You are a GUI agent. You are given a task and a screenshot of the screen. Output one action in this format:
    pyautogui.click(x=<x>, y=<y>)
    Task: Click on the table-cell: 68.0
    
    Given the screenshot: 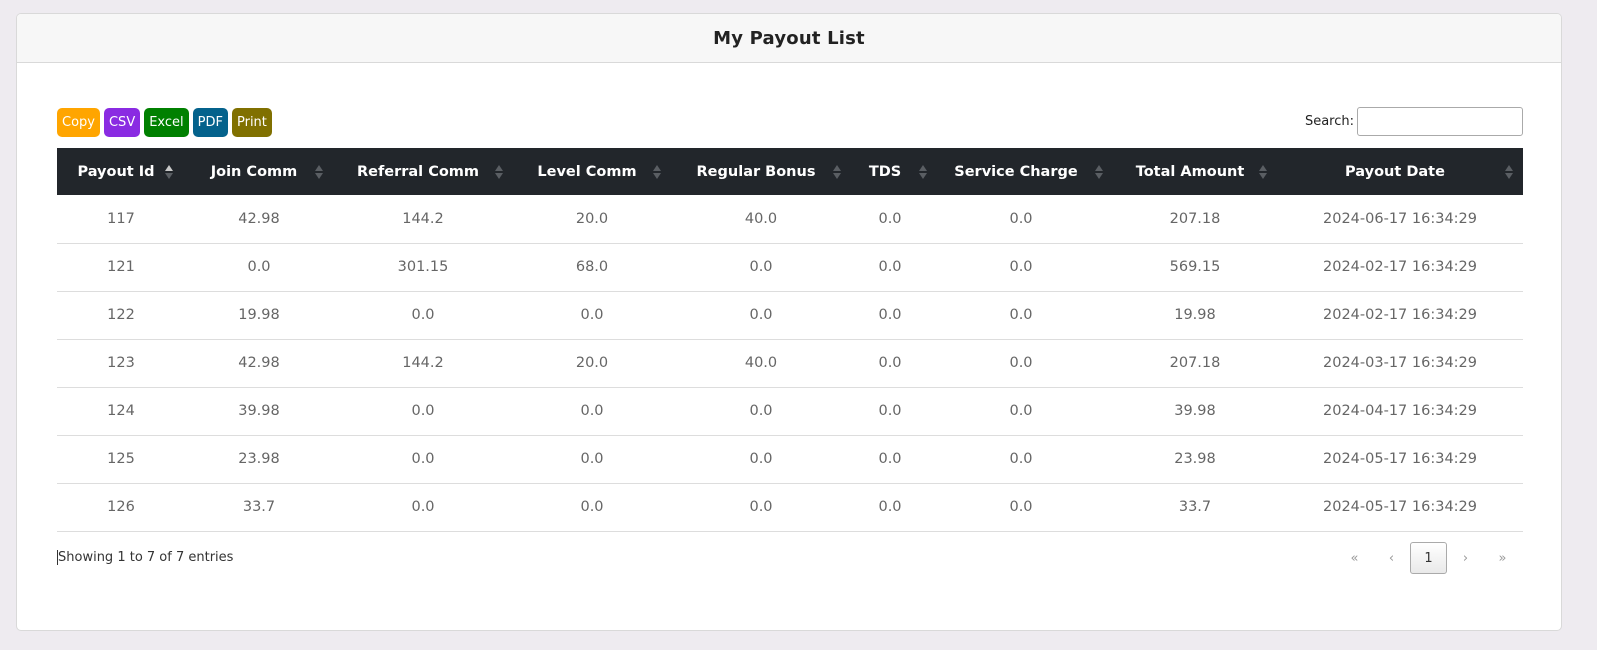 What is the action you would take?
    pyautogui.click(x=592, y=267)
    